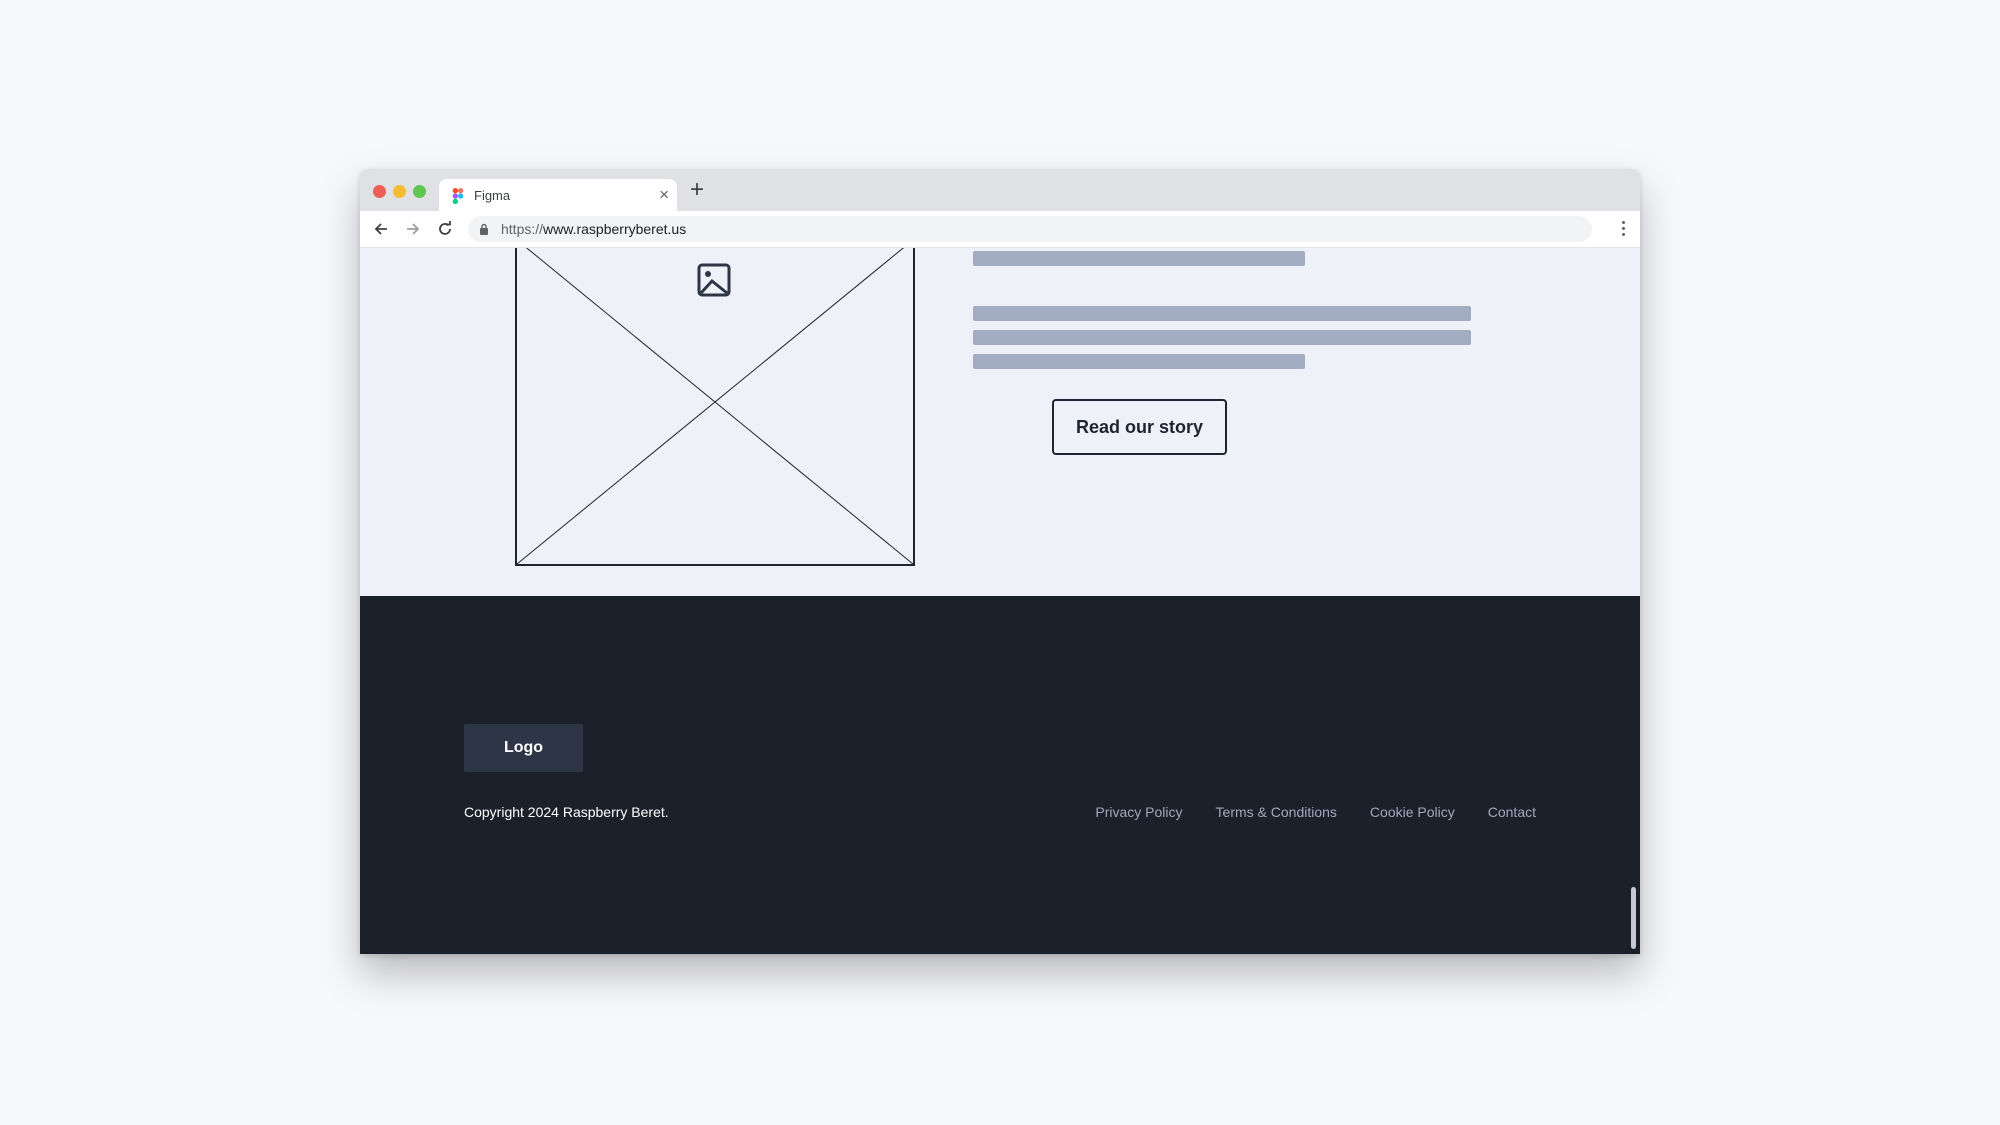 The image size is (2000, 1125). What do you see at coordinates (1138, 812) in the screenshot?
I see `footer-link-privacy-policy: Privacy Policy` at bounding box center [1138, 812].